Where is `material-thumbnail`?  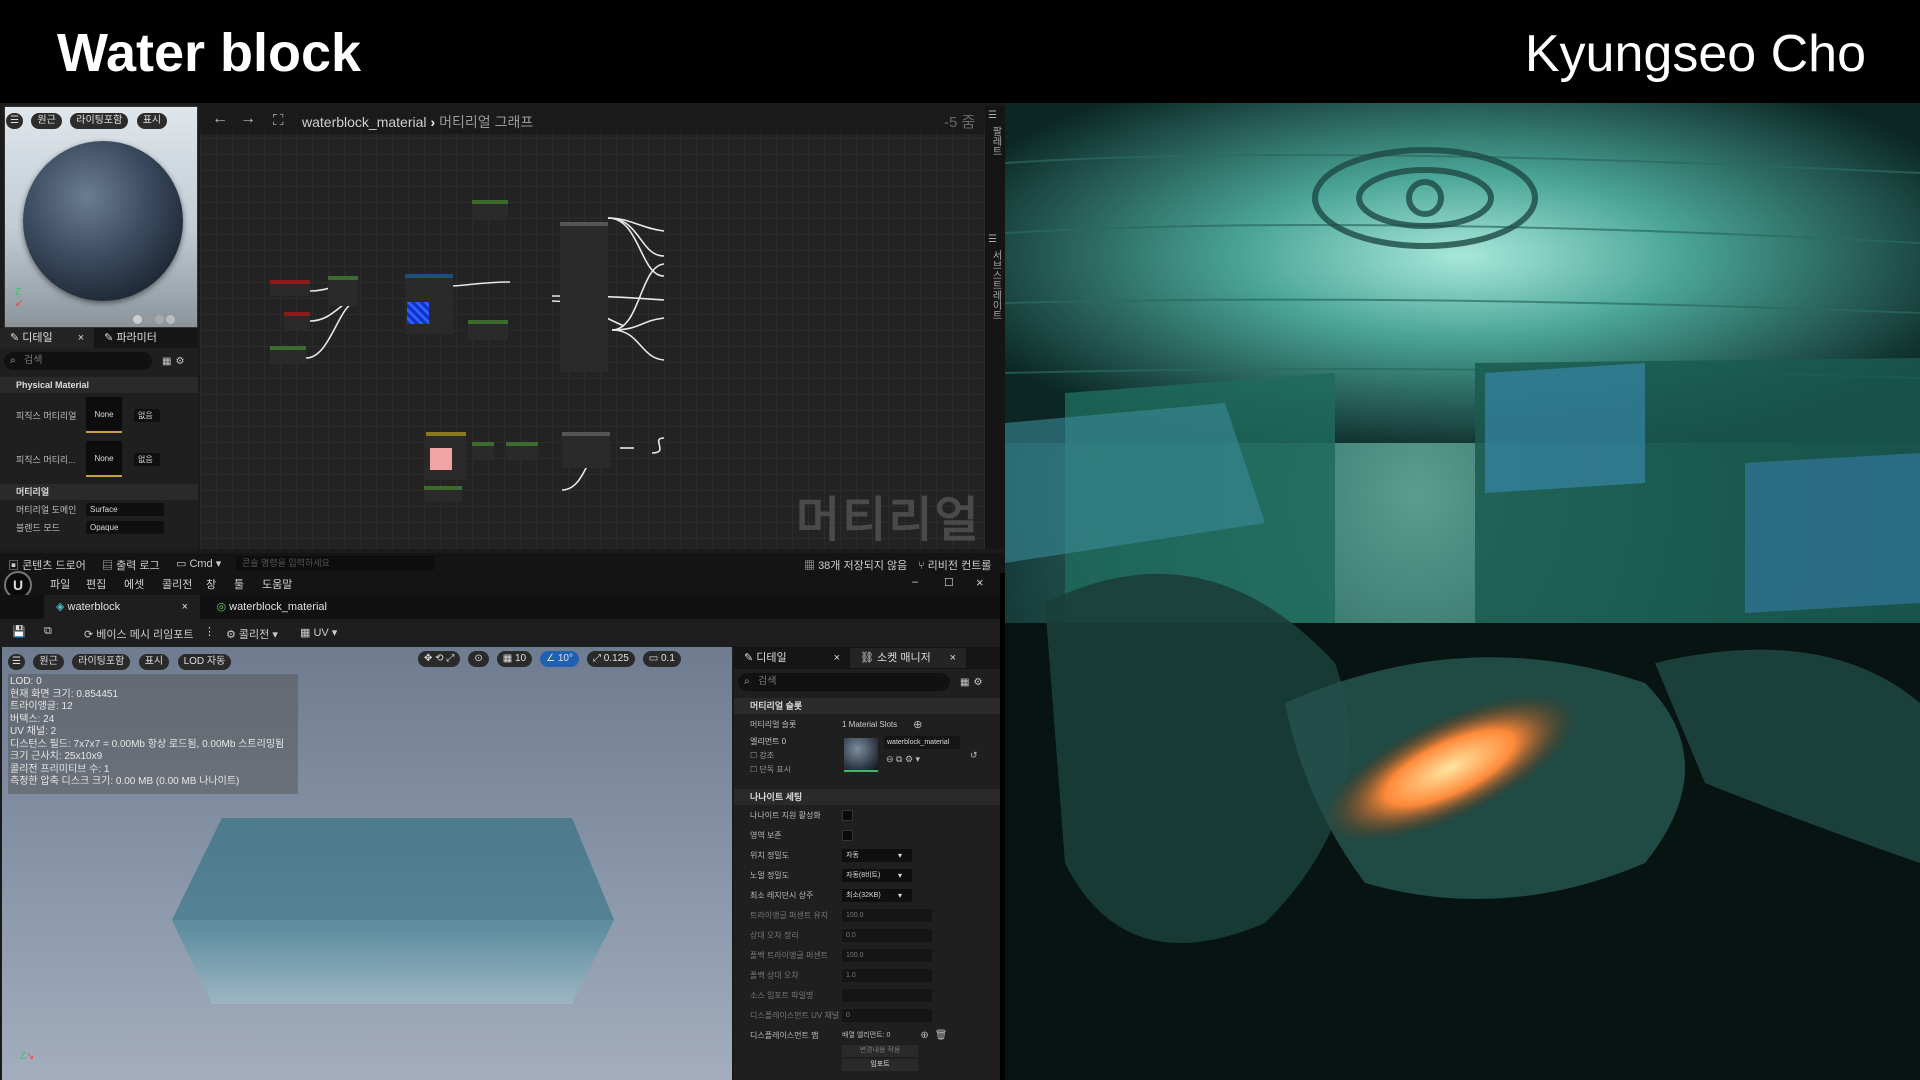 material-thumbnail is located at coordinates (861, 755).